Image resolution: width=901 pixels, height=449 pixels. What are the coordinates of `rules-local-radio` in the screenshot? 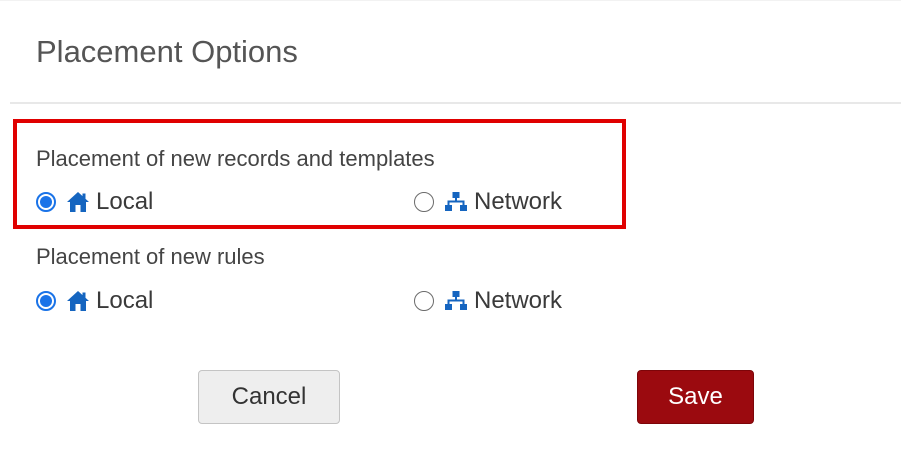 It's located at (46, 301).